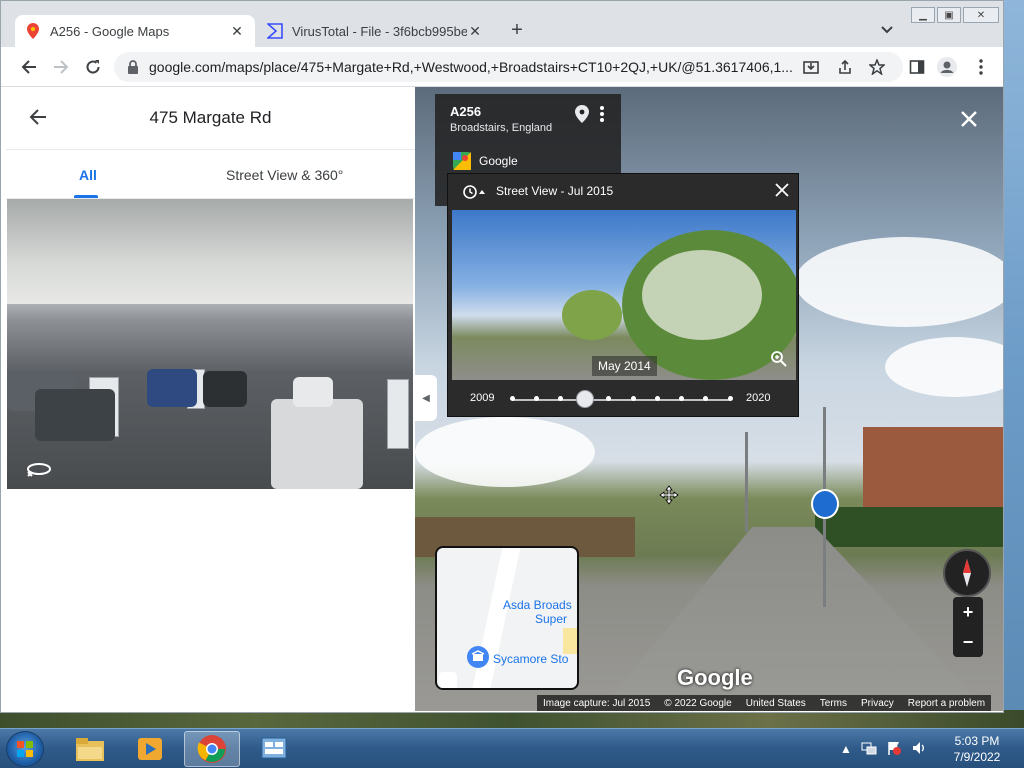  I want to click on road-name: A256, so click(466, 111).